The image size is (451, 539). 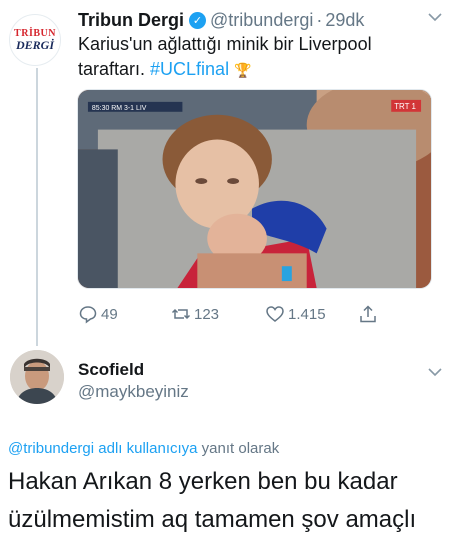 What do you see at coordinates (88, 315) in the screenshot?
I see `reply-icon` at bounding box center [88, 315].